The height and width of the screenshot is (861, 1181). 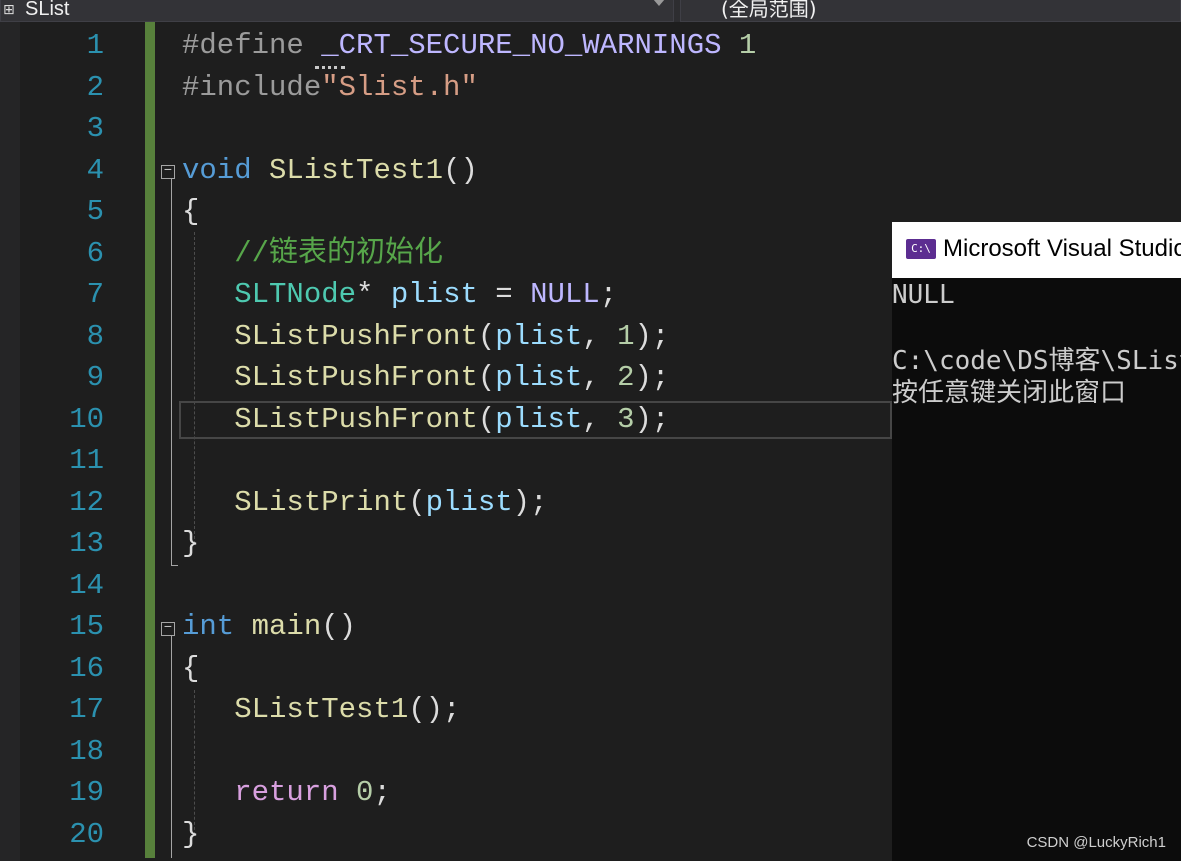 I want to click on macro-value: 1, so click(x=747, y=45).